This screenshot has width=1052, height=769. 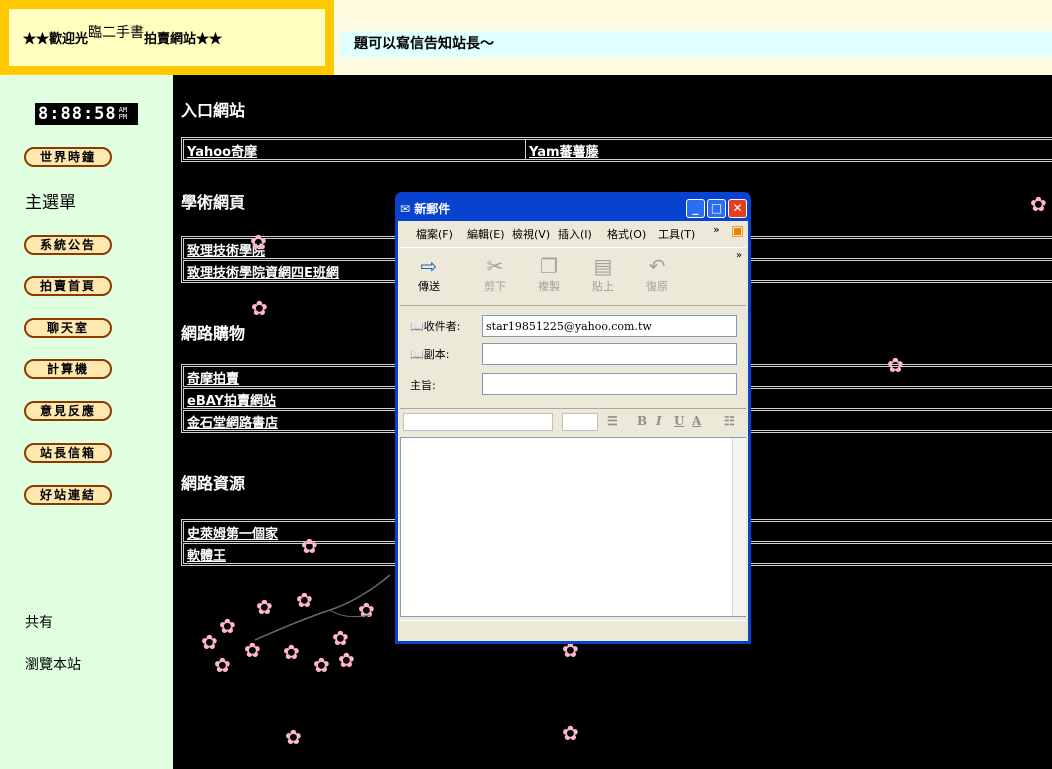 What do you see at coordinates (425, 209) in the screenshot?
I see `window-title: ✉ 新郵件` at bounding box center [425, 209].